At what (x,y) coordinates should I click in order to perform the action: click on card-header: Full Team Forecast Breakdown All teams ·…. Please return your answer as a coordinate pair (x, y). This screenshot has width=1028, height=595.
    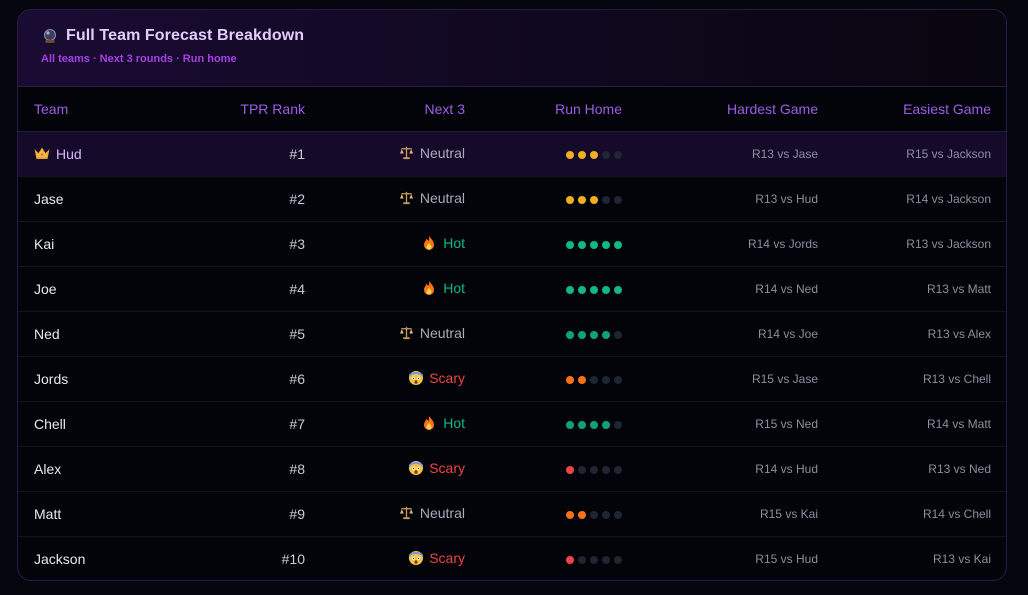
    Looking at the image, I should click on (512, 48).